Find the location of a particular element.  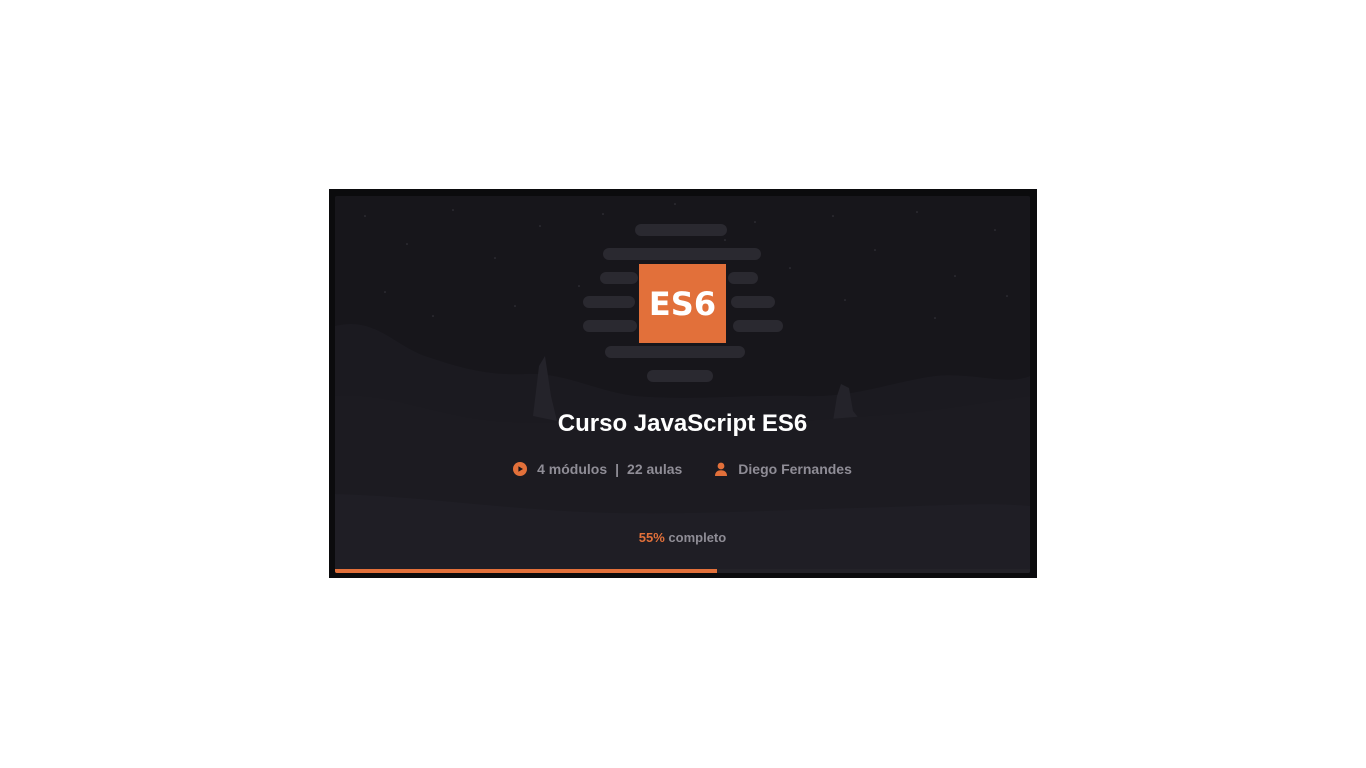

lesson-count: 22 aulas is located at coordinates (655, 469).